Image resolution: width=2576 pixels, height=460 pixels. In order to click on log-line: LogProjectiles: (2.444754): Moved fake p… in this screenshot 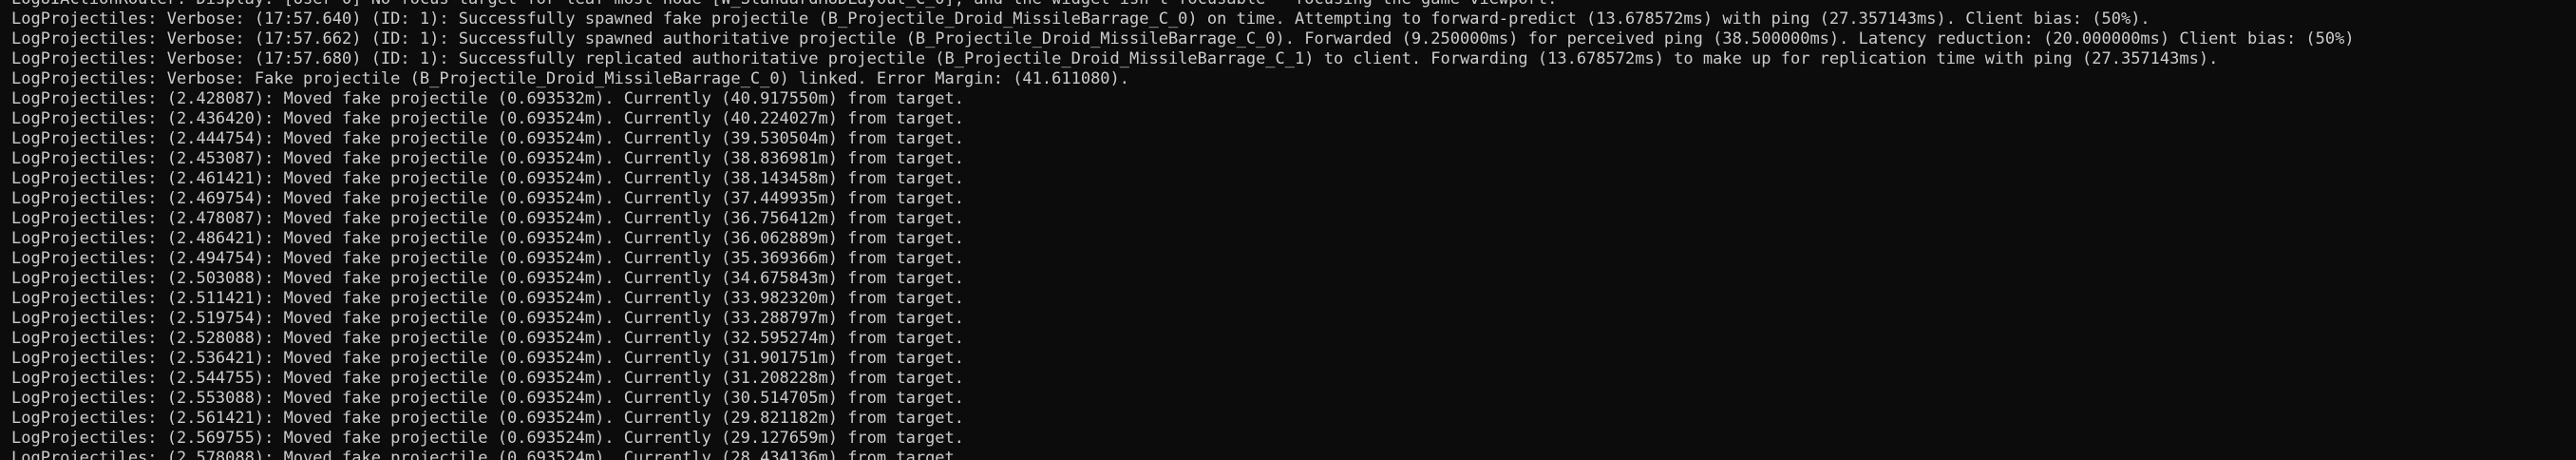, I will do `click(488, 138)`.